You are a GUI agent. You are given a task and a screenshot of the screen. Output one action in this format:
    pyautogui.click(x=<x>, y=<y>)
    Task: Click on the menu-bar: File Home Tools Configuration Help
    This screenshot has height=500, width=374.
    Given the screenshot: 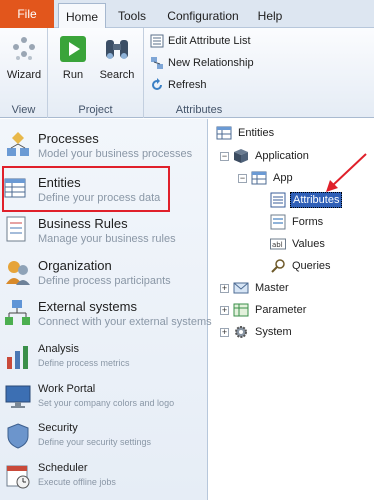 What is the action you would take?
    pyautogui.click(x=187, y=14)
    